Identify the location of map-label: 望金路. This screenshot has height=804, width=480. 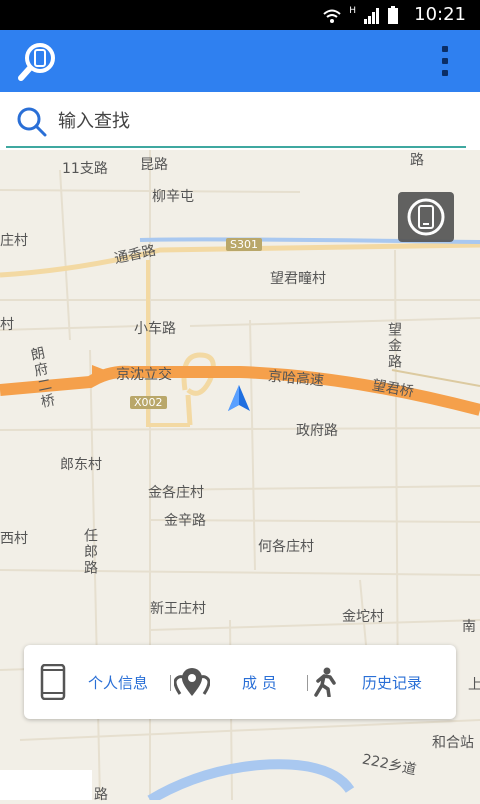
(394, 346).